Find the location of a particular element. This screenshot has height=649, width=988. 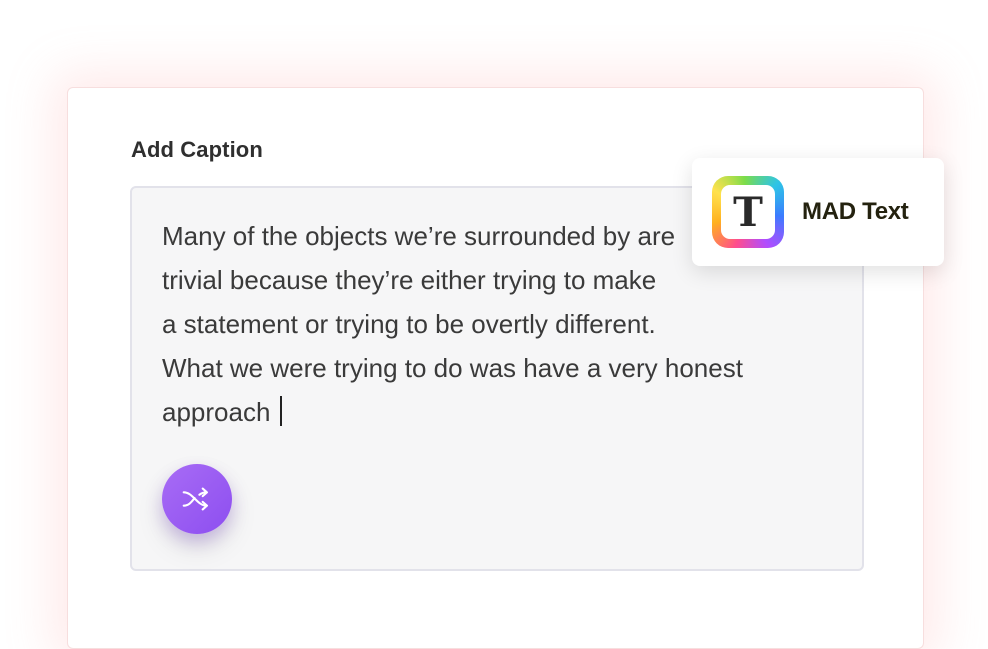

app-badge: T MAD Text is located at coordinates (818, 212).